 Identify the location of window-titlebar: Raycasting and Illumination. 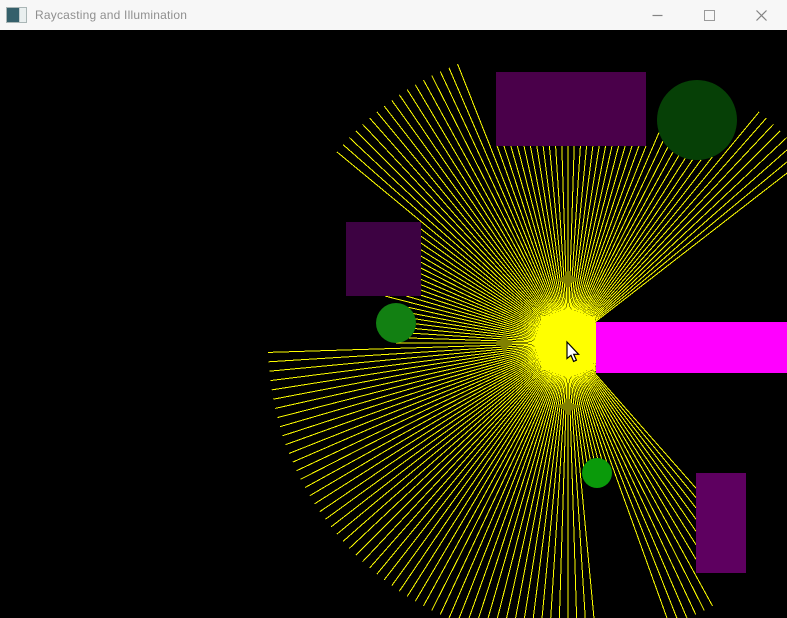
(393, 15).